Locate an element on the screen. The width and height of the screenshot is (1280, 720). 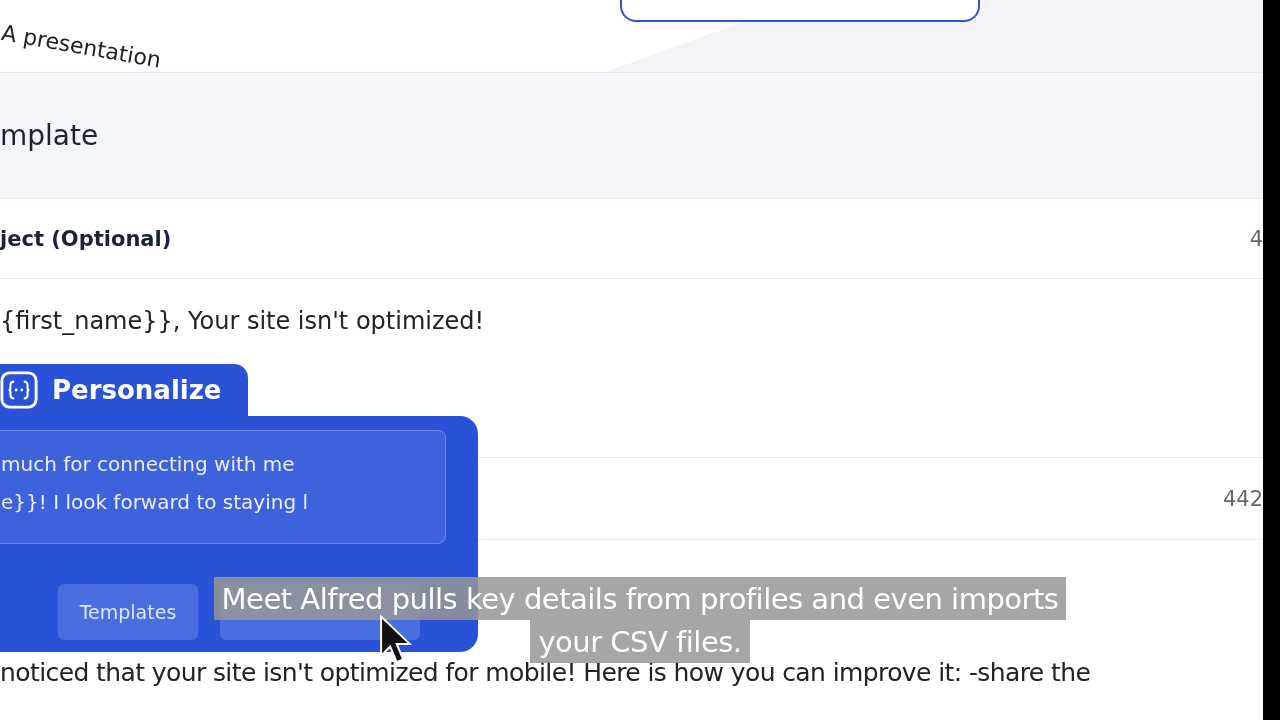
personalize-tab: Personalize is located at coordinates (124, 390).